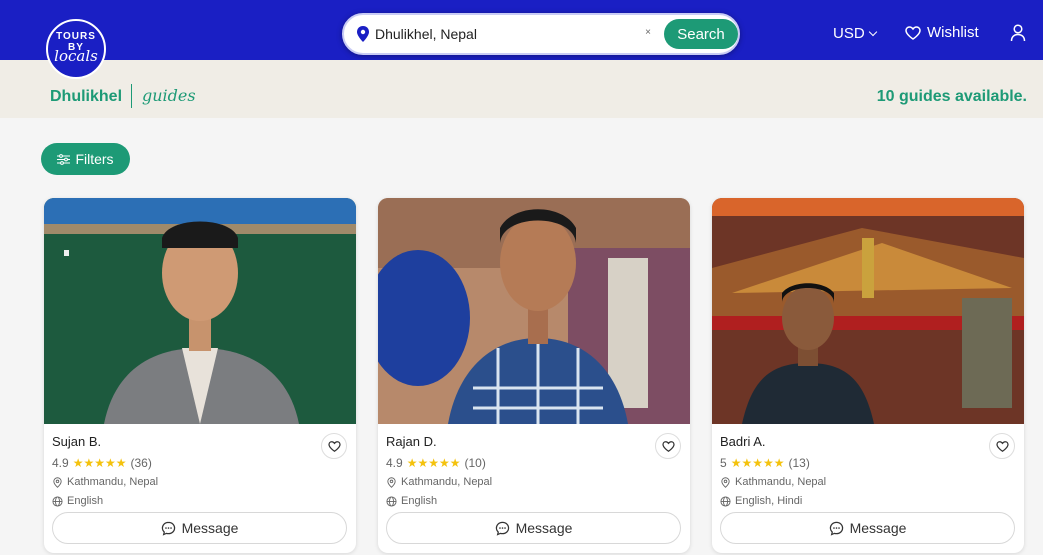 The image size is (1043, 555). Describe the element at coordinates (872, 32) in the screenshot. I see `chevron-down-icon` at that location.